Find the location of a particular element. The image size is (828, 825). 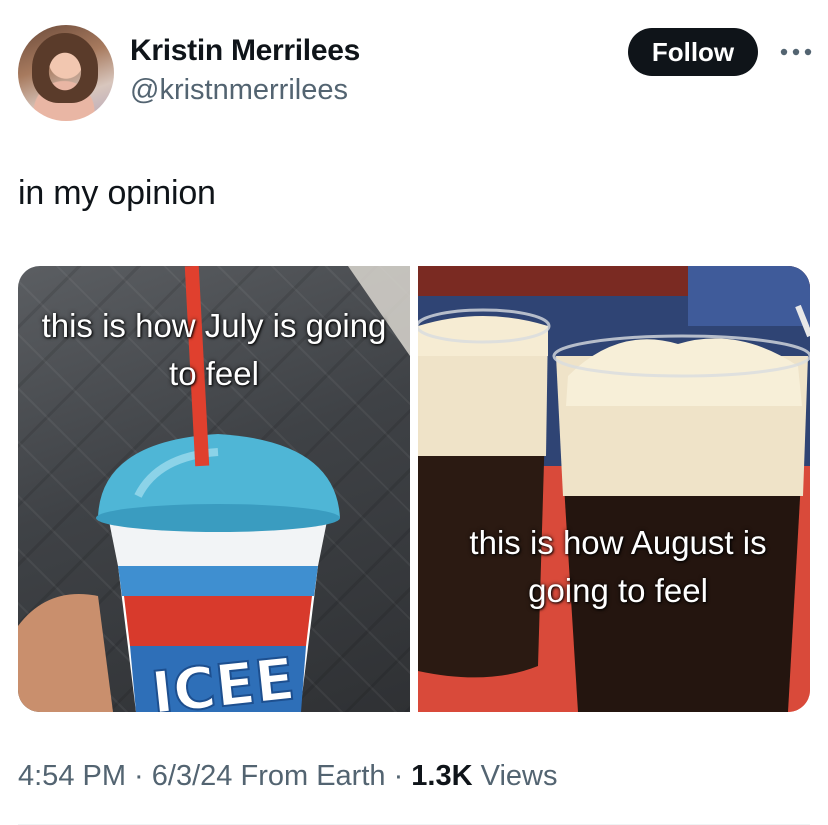

author-display-name: Kristin Merrilees is located at coordinates (245, 51).